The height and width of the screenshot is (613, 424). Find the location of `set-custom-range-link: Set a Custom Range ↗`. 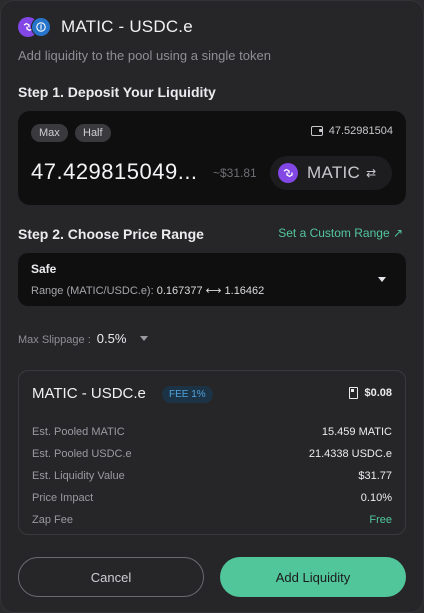

set-custom-range-link: Set a Custom Range ↗ is located at coordinates (340, 233).